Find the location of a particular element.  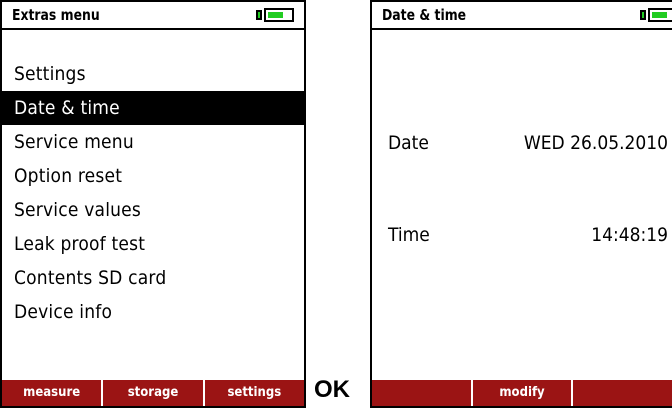

date-value: WED 26.05.2010 is located at coordinates (595, 143).